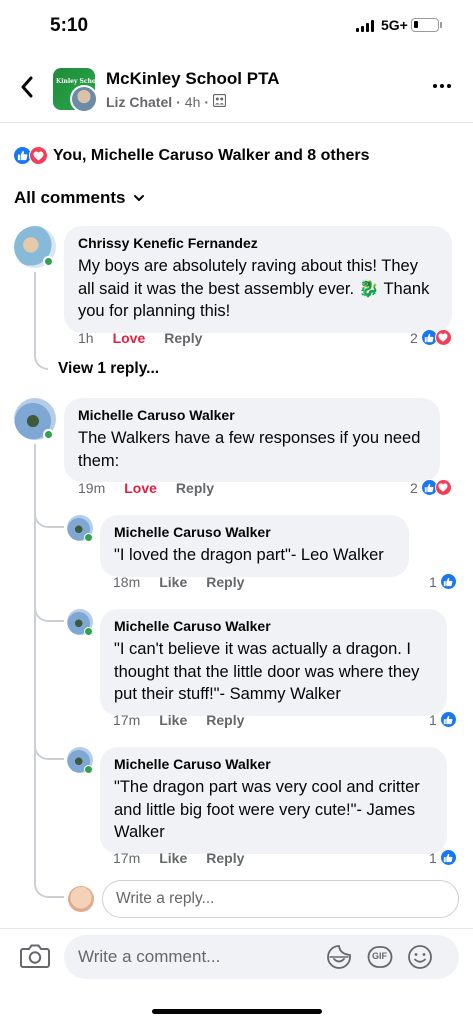  What do you see at coordinates (236, 122) in the screenshot?
I see `header-divider` at bounding box center [236, 122].